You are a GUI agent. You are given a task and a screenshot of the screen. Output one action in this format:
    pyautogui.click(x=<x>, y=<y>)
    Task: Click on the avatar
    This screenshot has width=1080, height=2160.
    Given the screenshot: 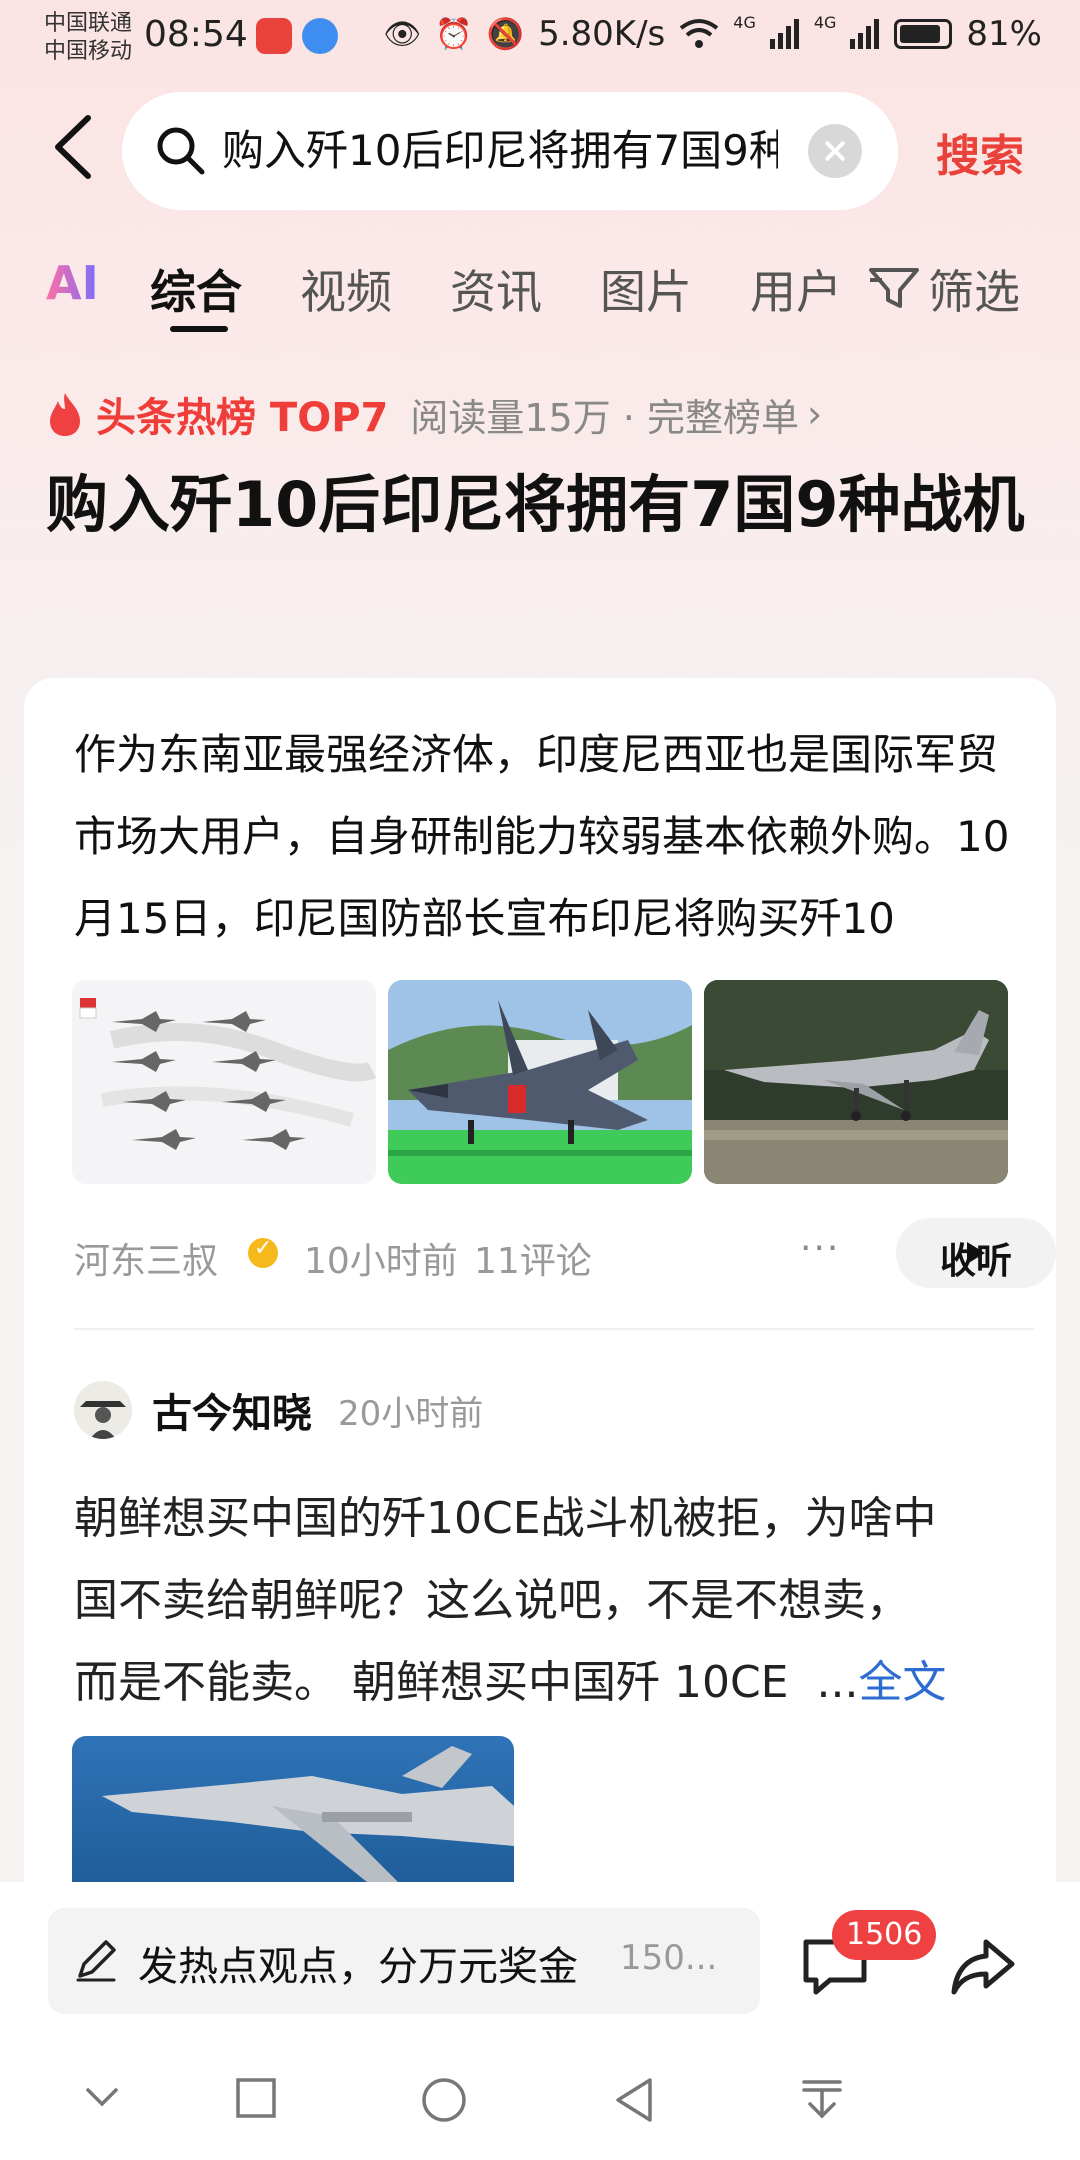 What is the action you would take?
    pyautogui.click(x=103, y=1410)
    